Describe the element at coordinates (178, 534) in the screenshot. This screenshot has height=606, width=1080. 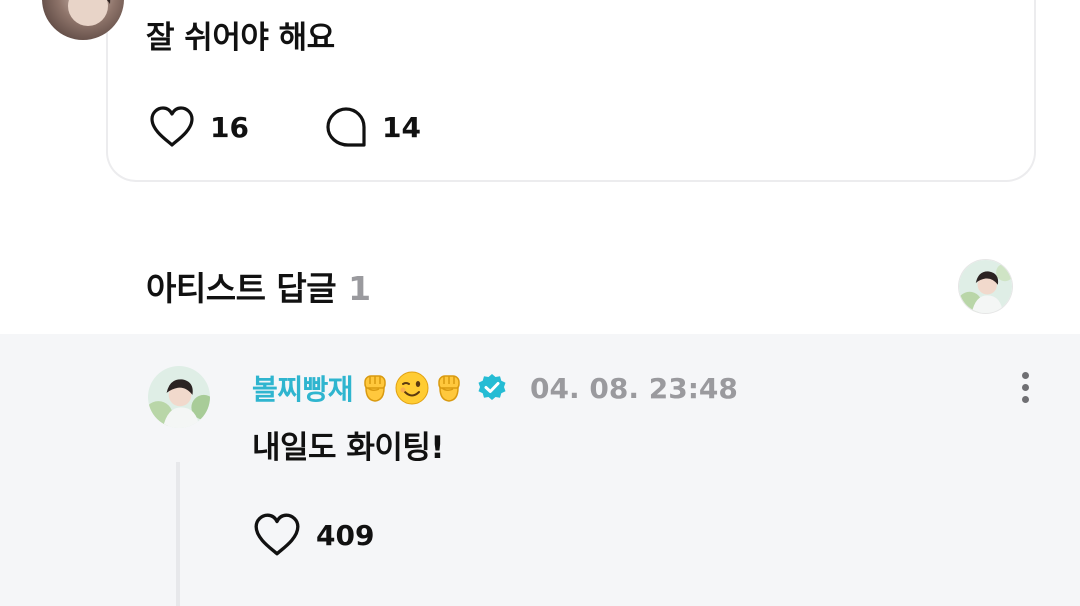
I see `thread-line` at that location.